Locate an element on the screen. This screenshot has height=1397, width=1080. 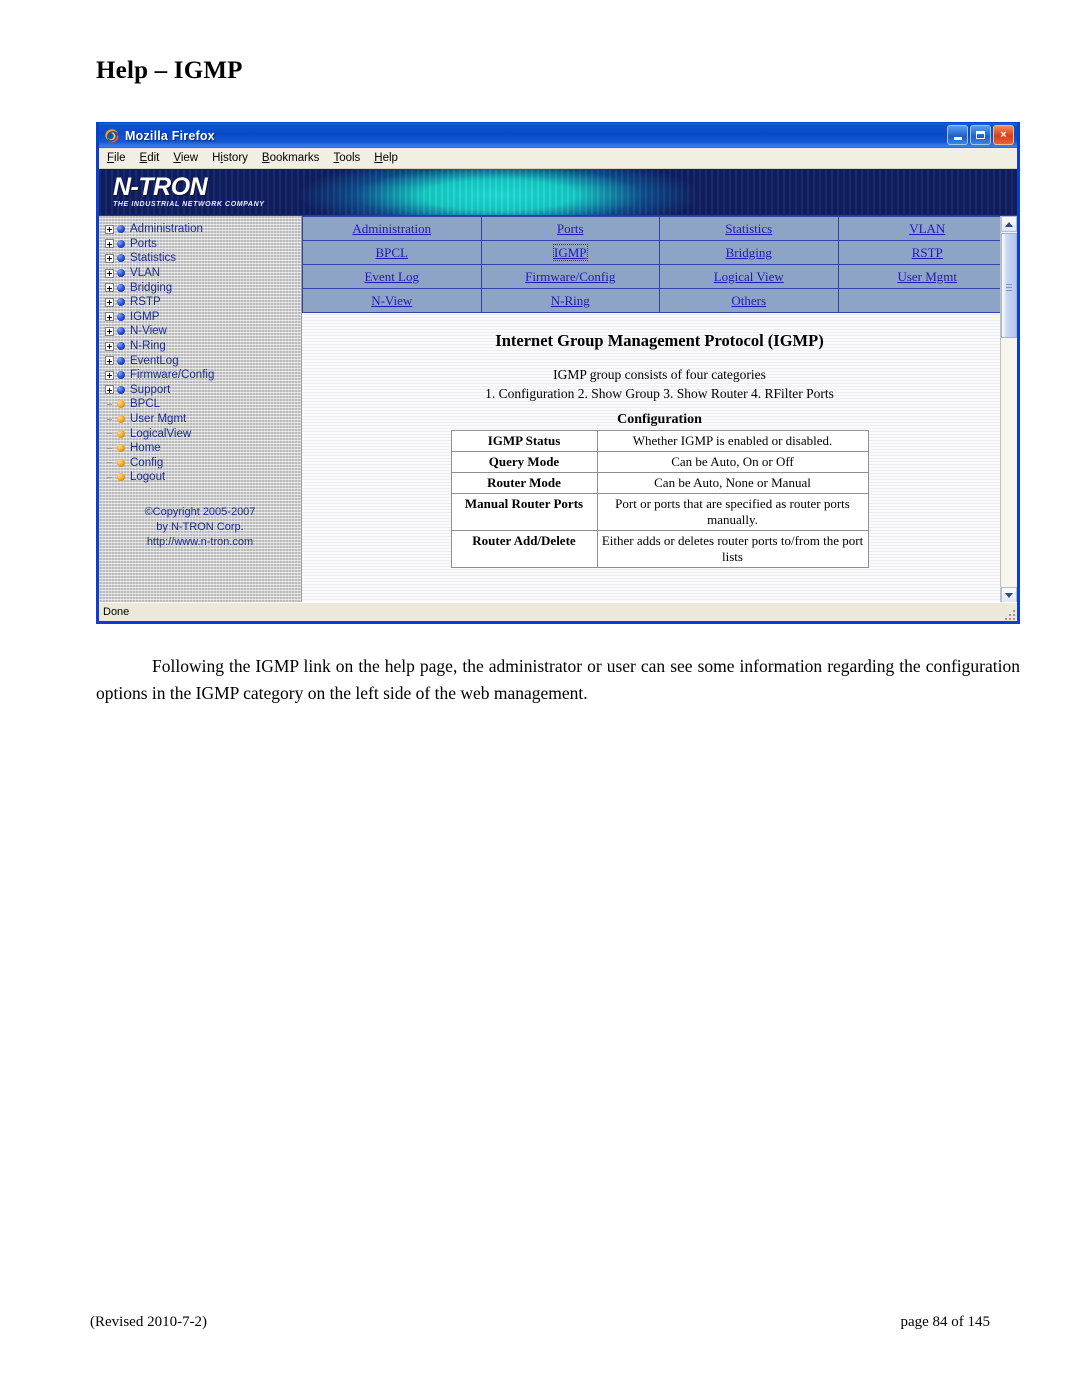
chevron-down-icon is located at coordinates (1009, 595).